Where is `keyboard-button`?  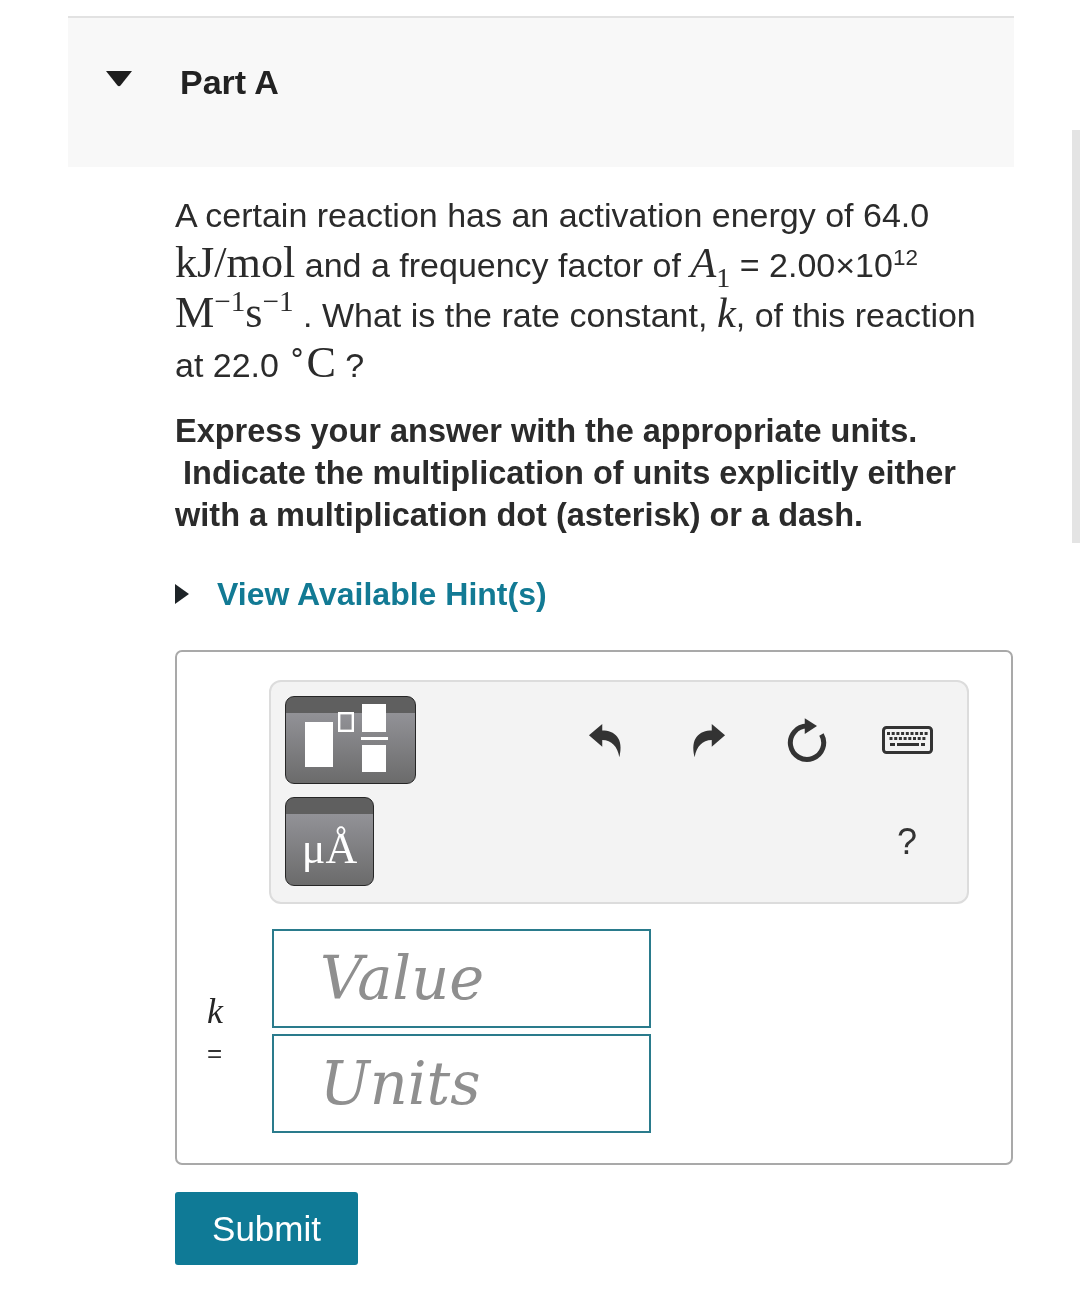 keyboard-button is located at coordinates (907, 740).